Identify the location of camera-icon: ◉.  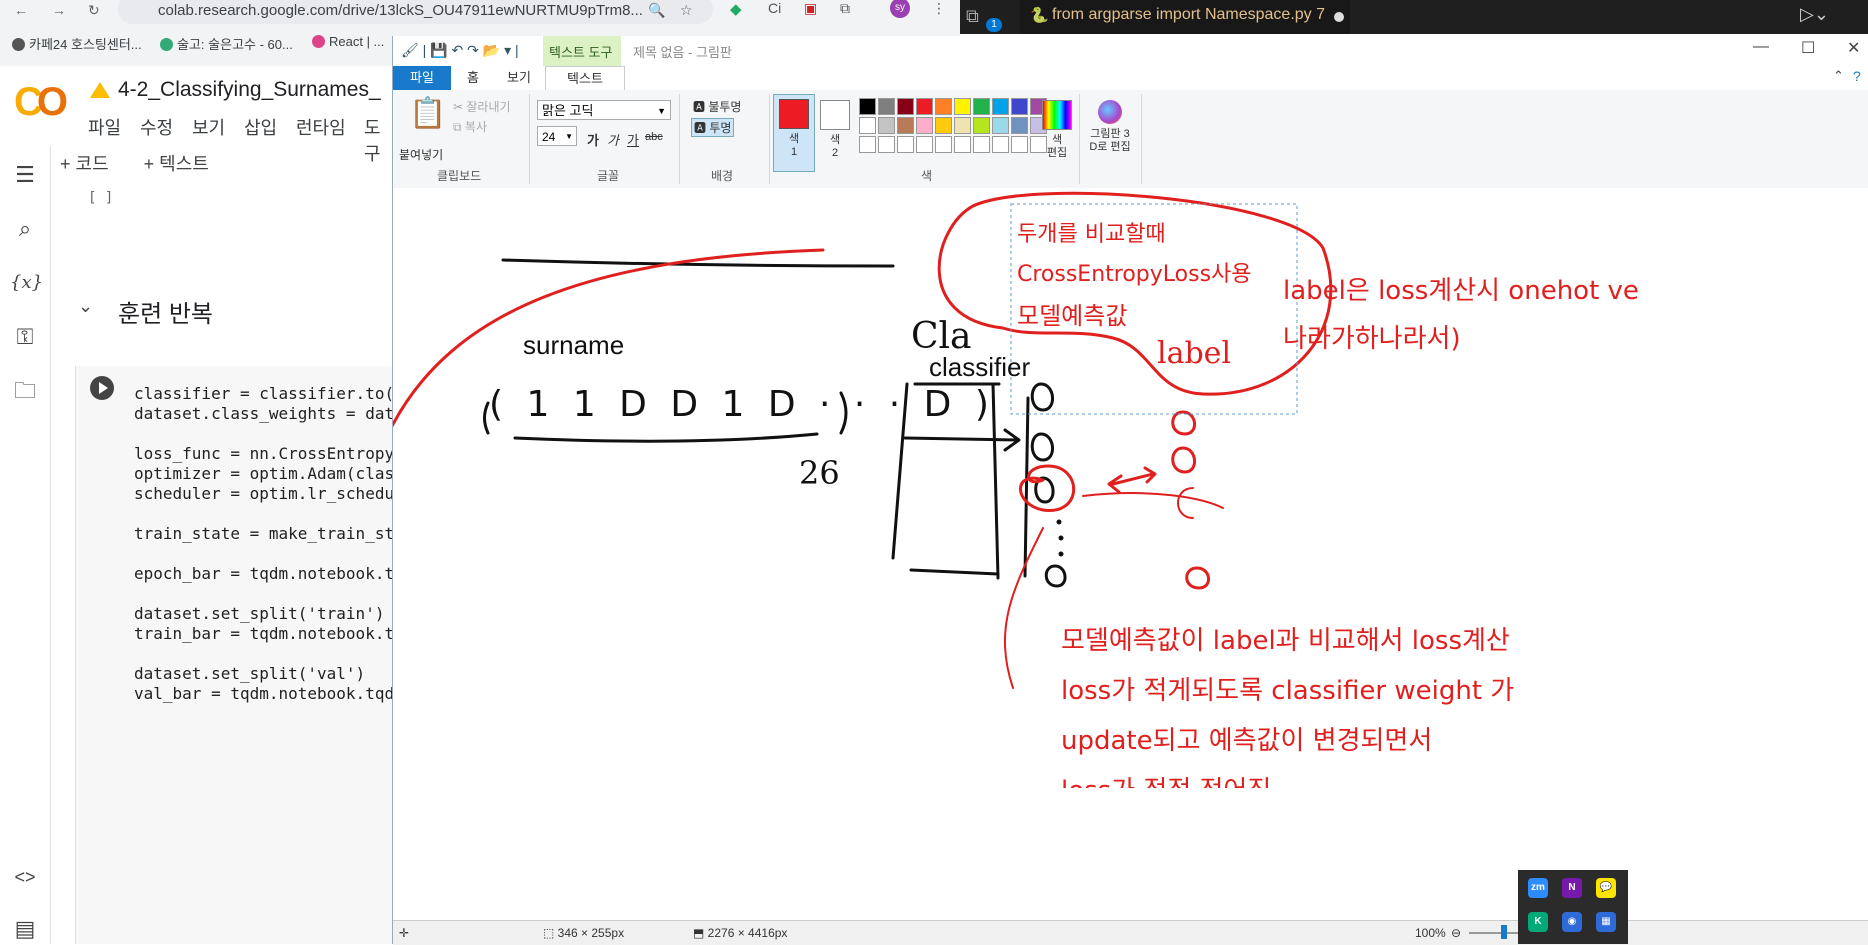
(1572, 922).